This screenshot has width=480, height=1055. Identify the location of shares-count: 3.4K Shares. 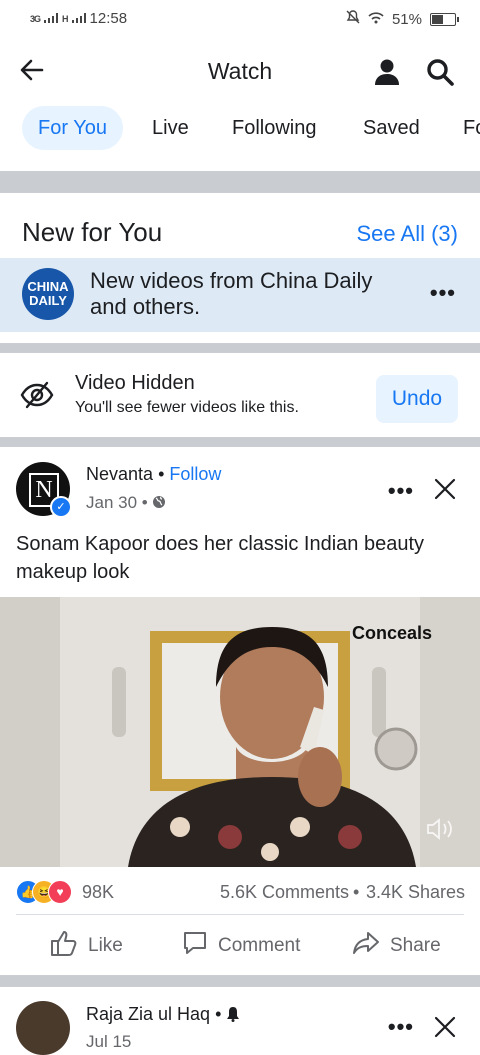
(415, 892).